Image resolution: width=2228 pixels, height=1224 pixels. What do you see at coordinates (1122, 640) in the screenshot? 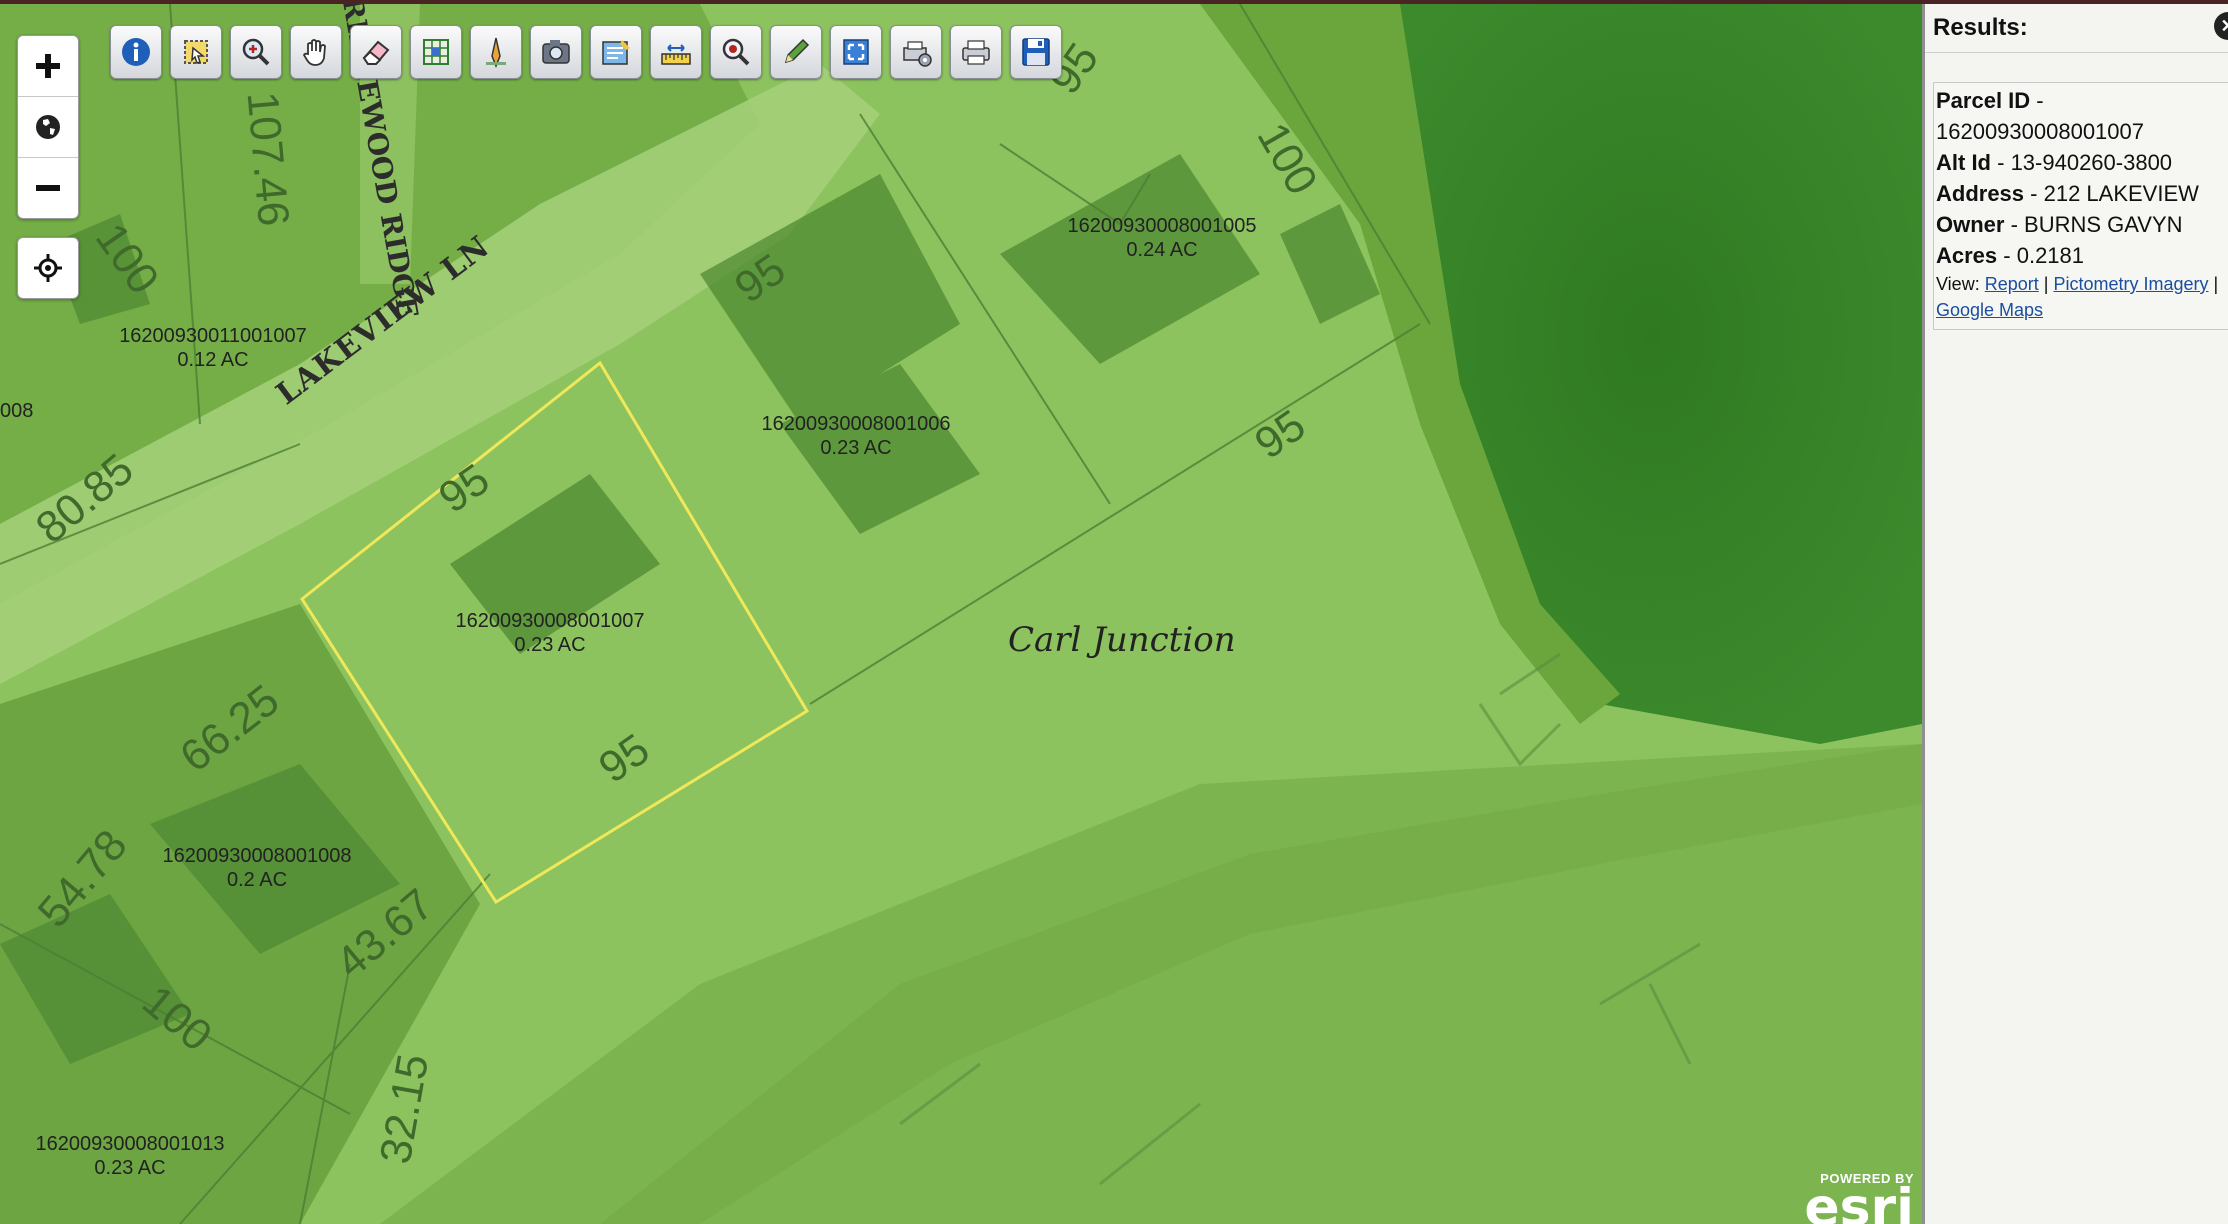
I see `place-label: Carl Junction` at bounding box center [1122, 640].